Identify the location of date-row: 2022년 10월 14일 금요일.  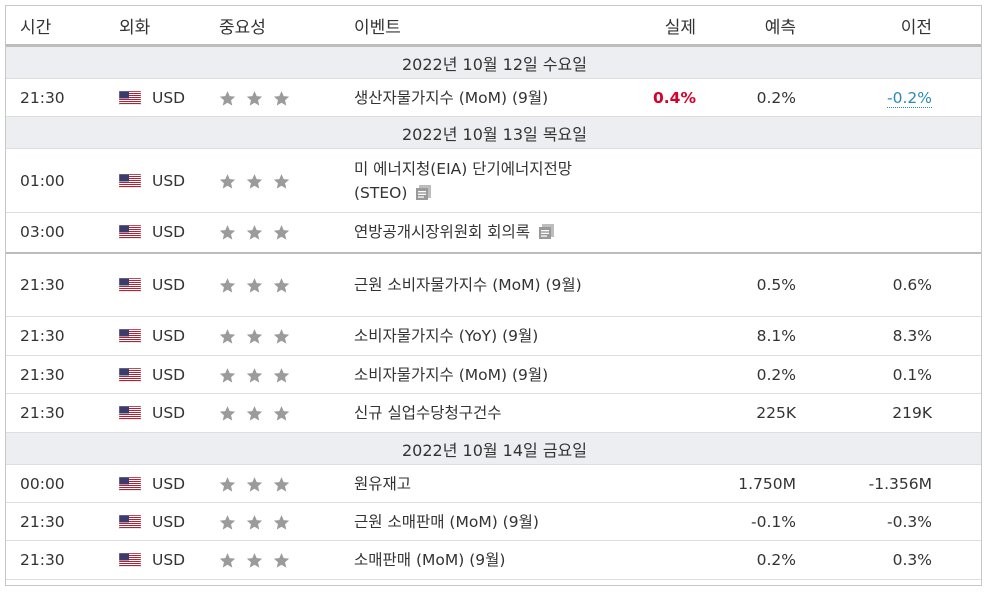
(493, 448).